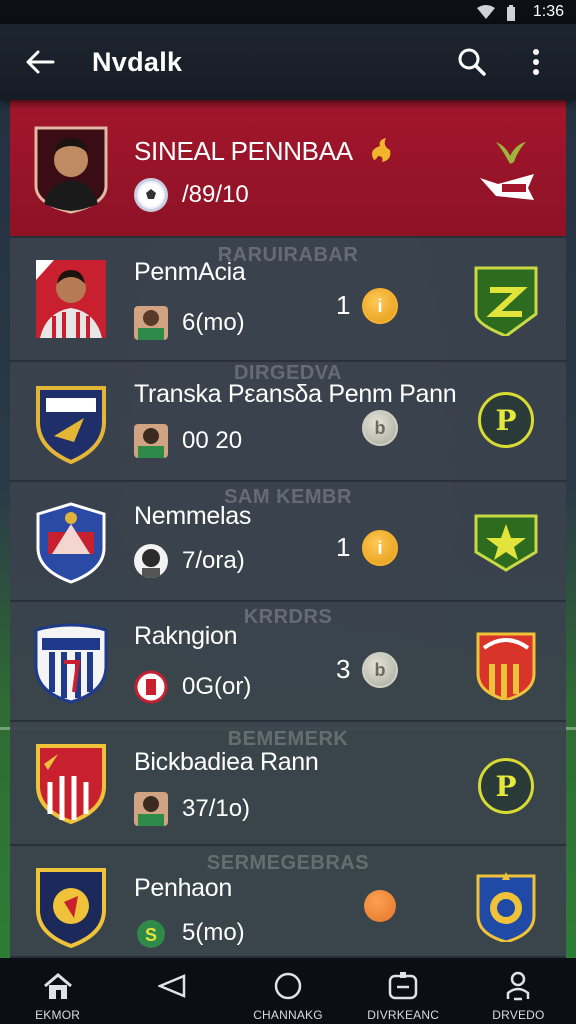 The height and width of the screenshot is (1024, 576). I want to click on back-triangle-icon, so click(172, 986).